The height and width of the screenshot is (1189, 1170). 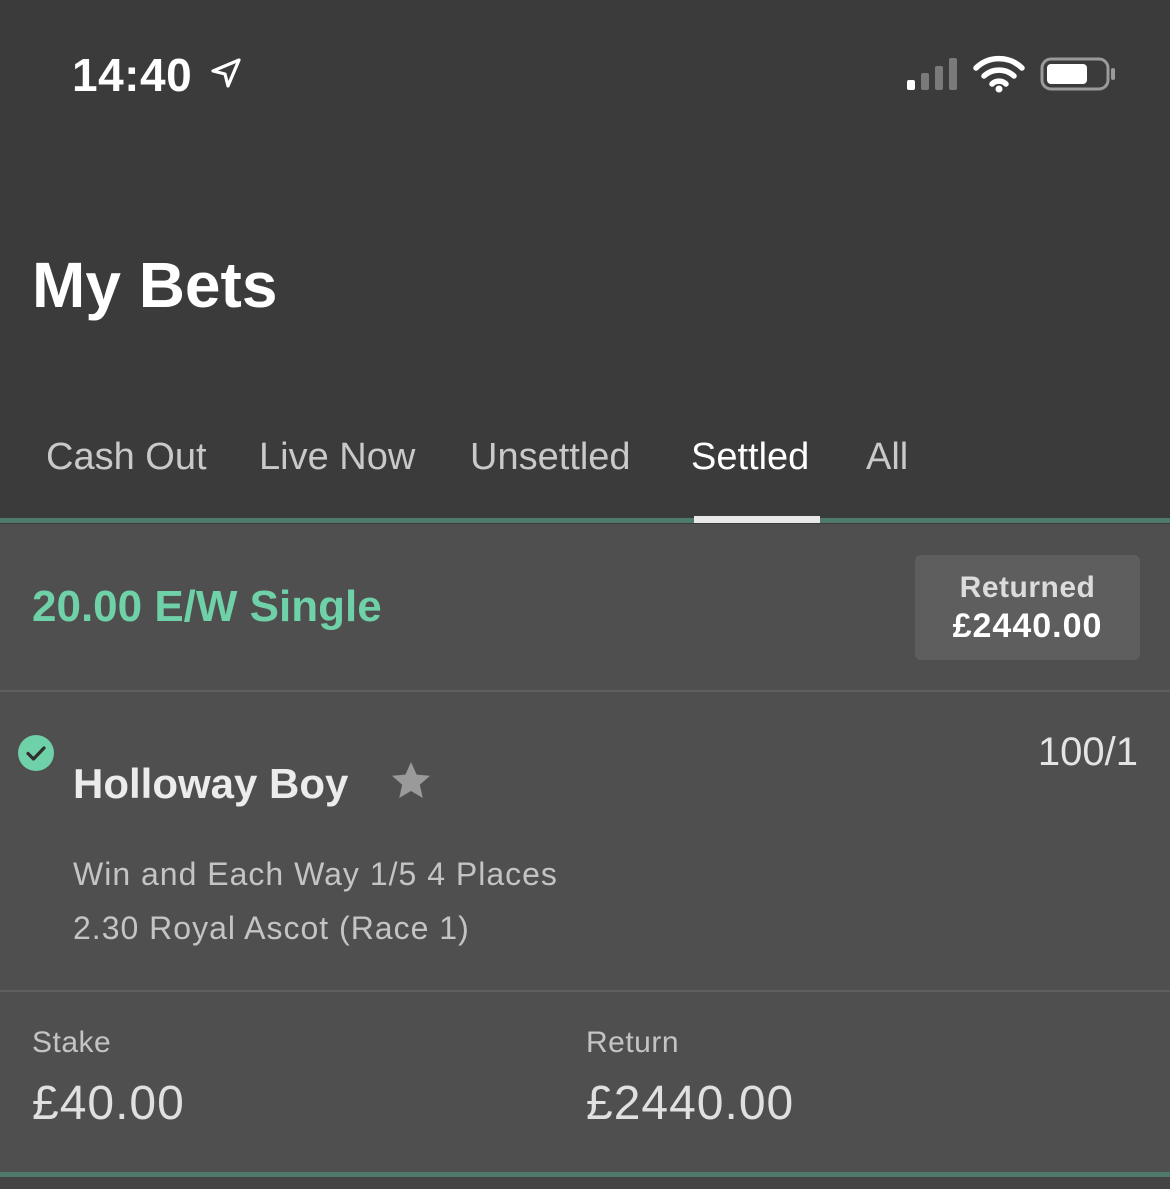 I want to click on tab-unsettled: Unsettled, so click(x=550, y=457).